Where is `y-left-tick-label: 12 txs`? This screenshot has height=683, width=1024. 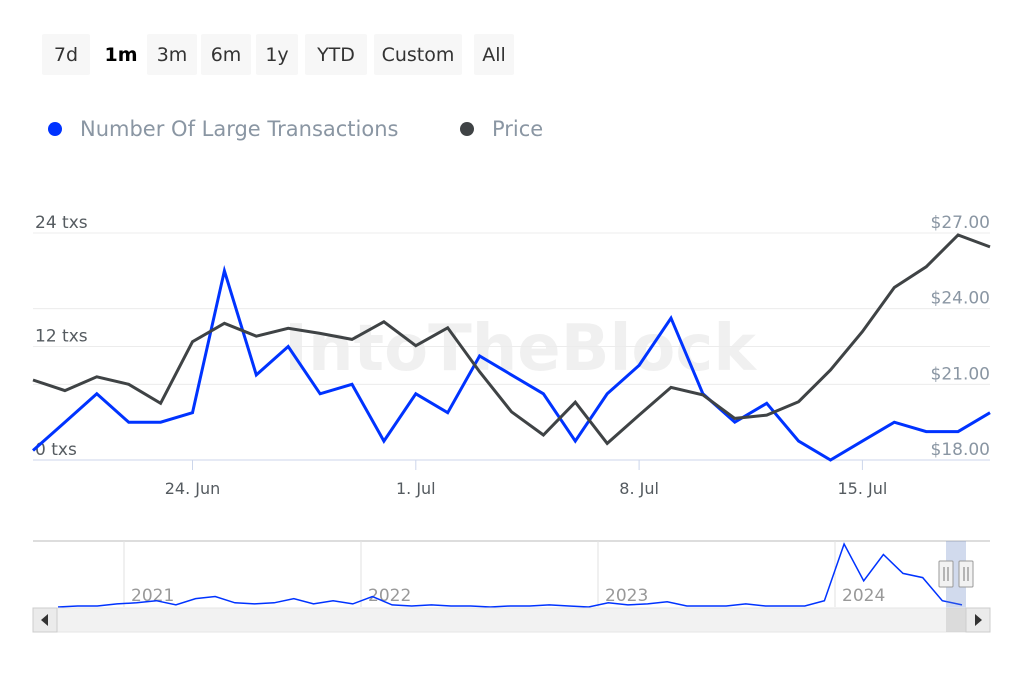 y-left-tick-label: 12 txs is located at coordinates (61, 337).